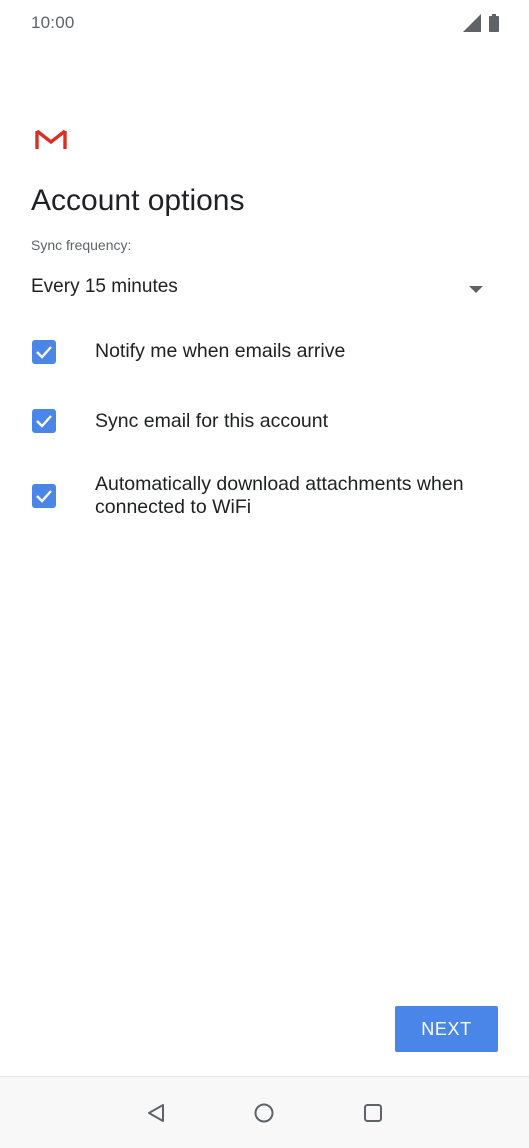 Image resolution: width=529 pixels, height=1148 pixels. I want to click on gmail-logo-icon, so click(51, 139).